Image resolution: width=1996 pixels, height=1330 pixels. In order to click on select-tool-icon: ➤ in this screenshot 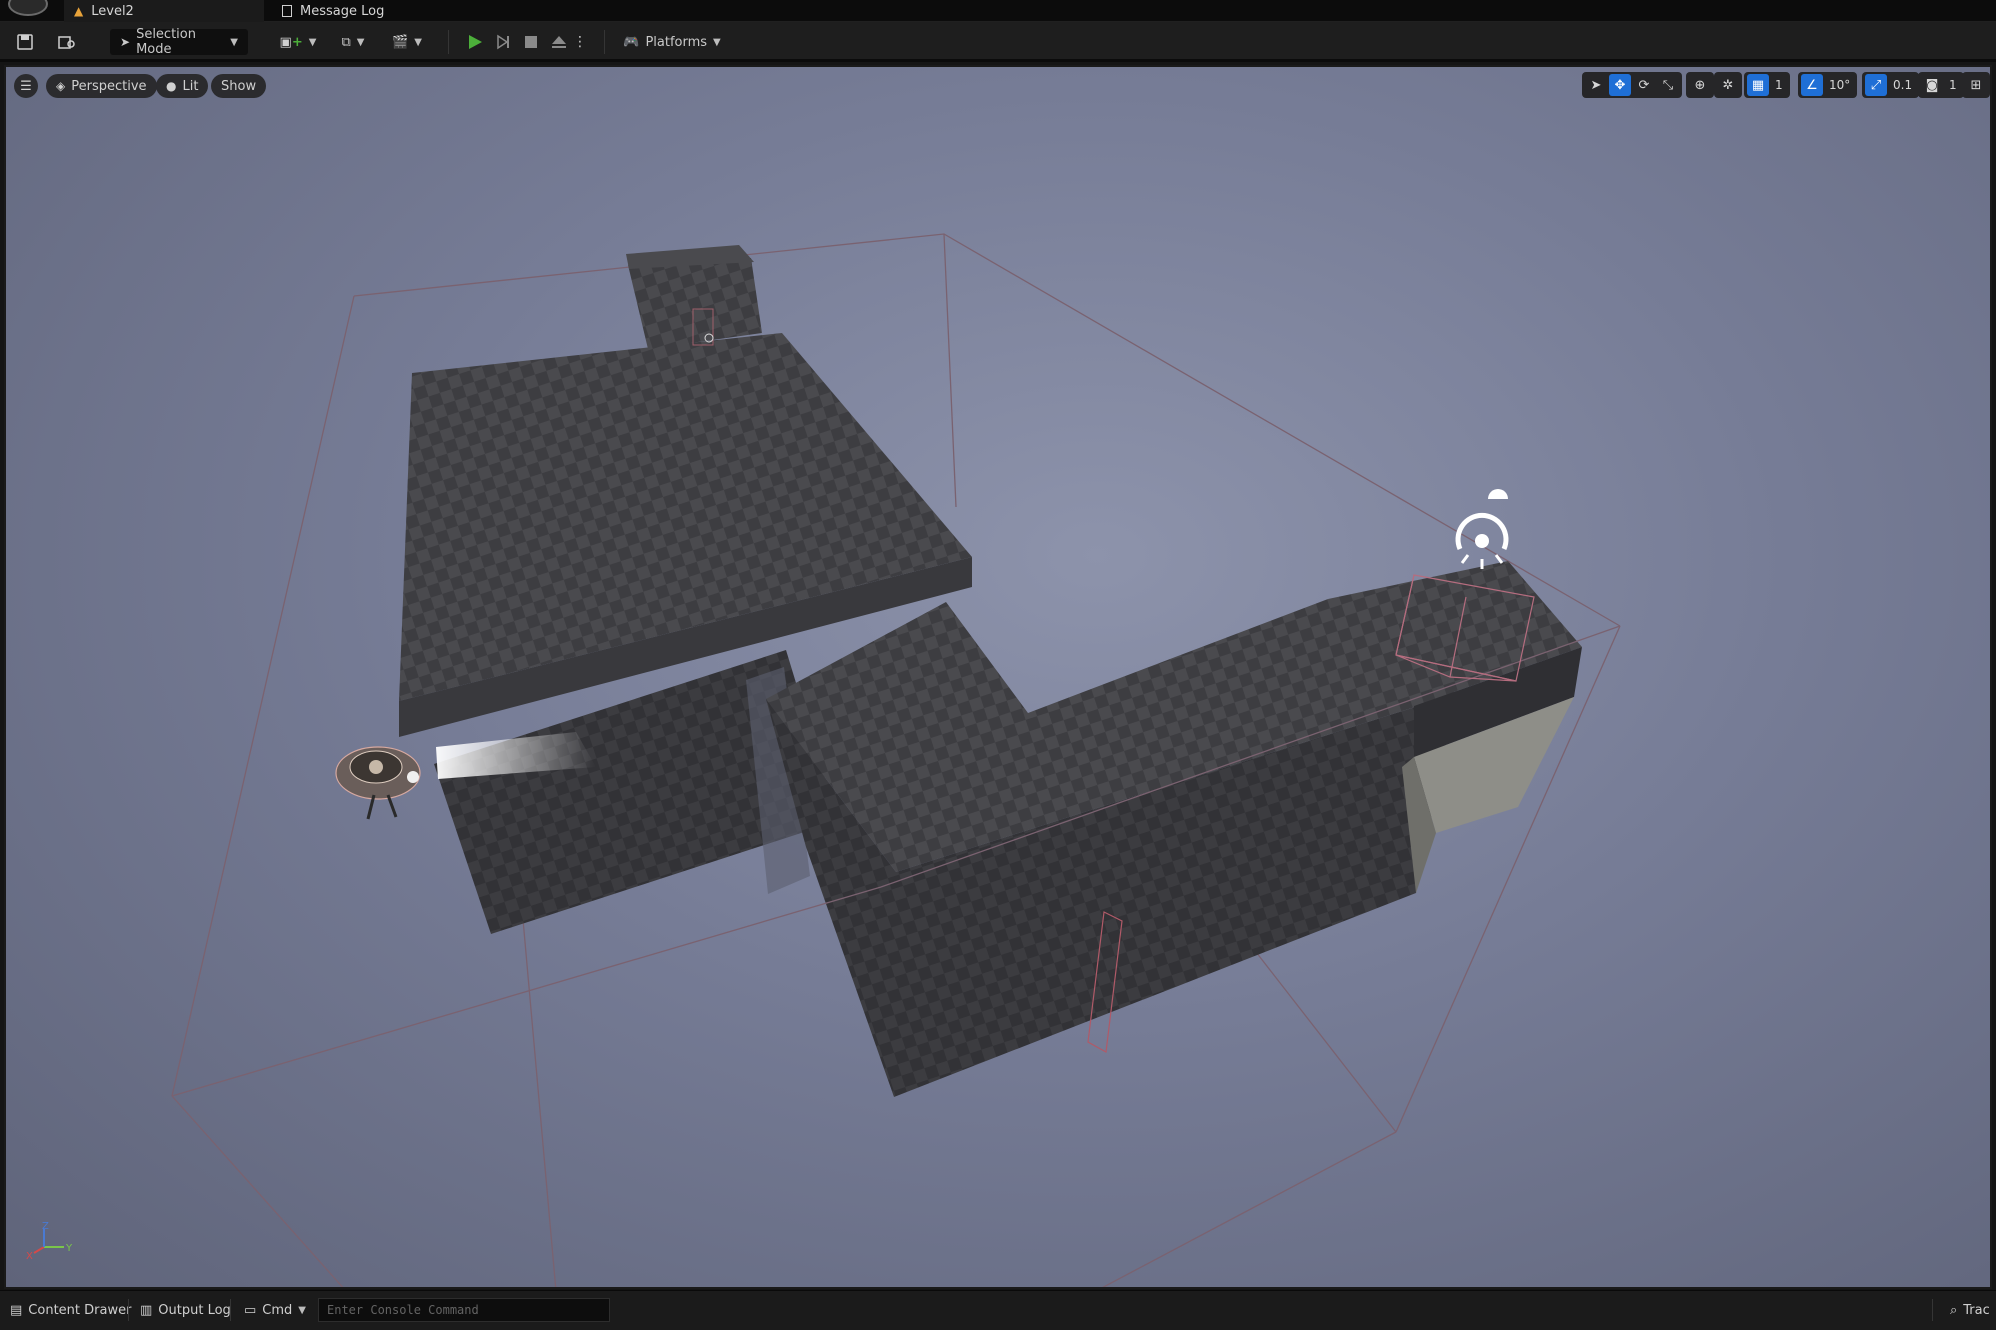, I will do `click(1596, 85)`.